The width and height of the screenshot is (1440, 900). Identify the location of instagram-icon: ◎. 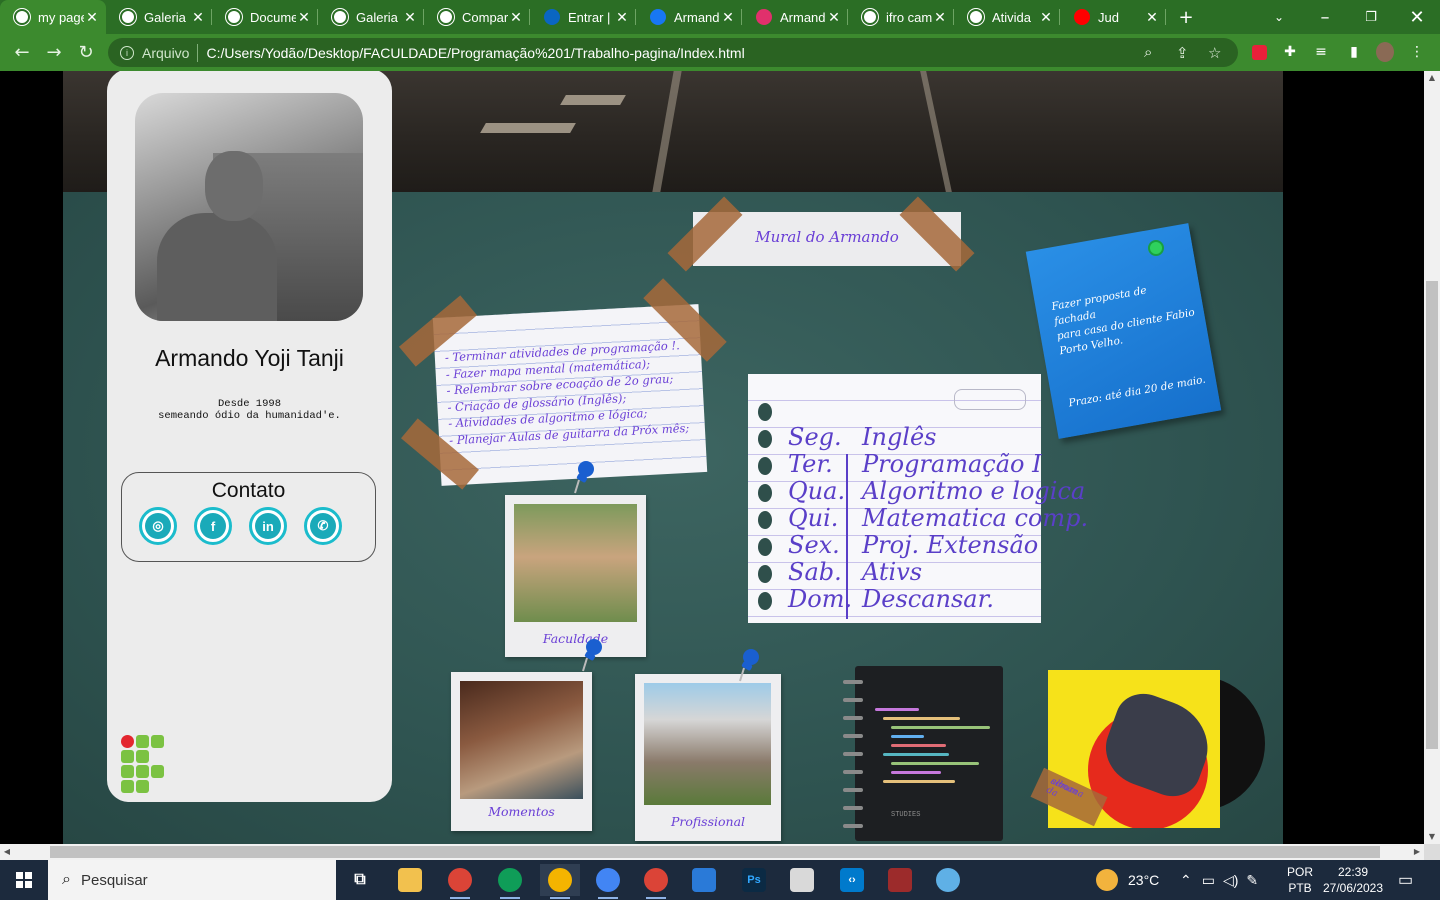
(158, 526).